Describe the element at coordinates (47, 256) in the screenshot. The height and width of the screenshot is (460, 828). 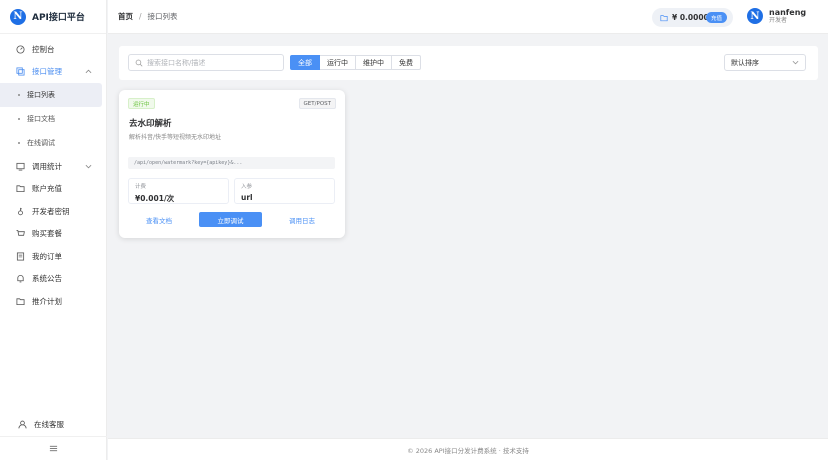
I see `sidebar-item-label: 我的订单` at that location.